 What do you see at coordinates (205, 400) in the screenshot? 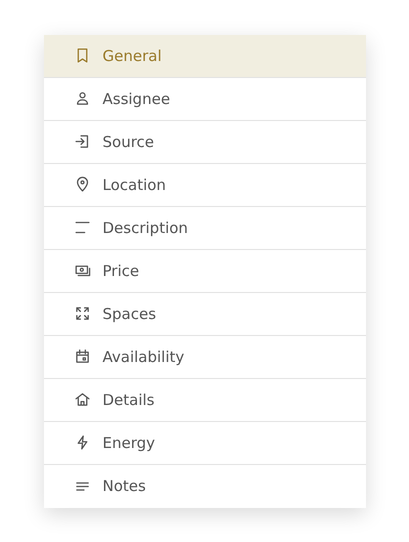
I see `menu-item: Details` at bounding box center [205, 400].